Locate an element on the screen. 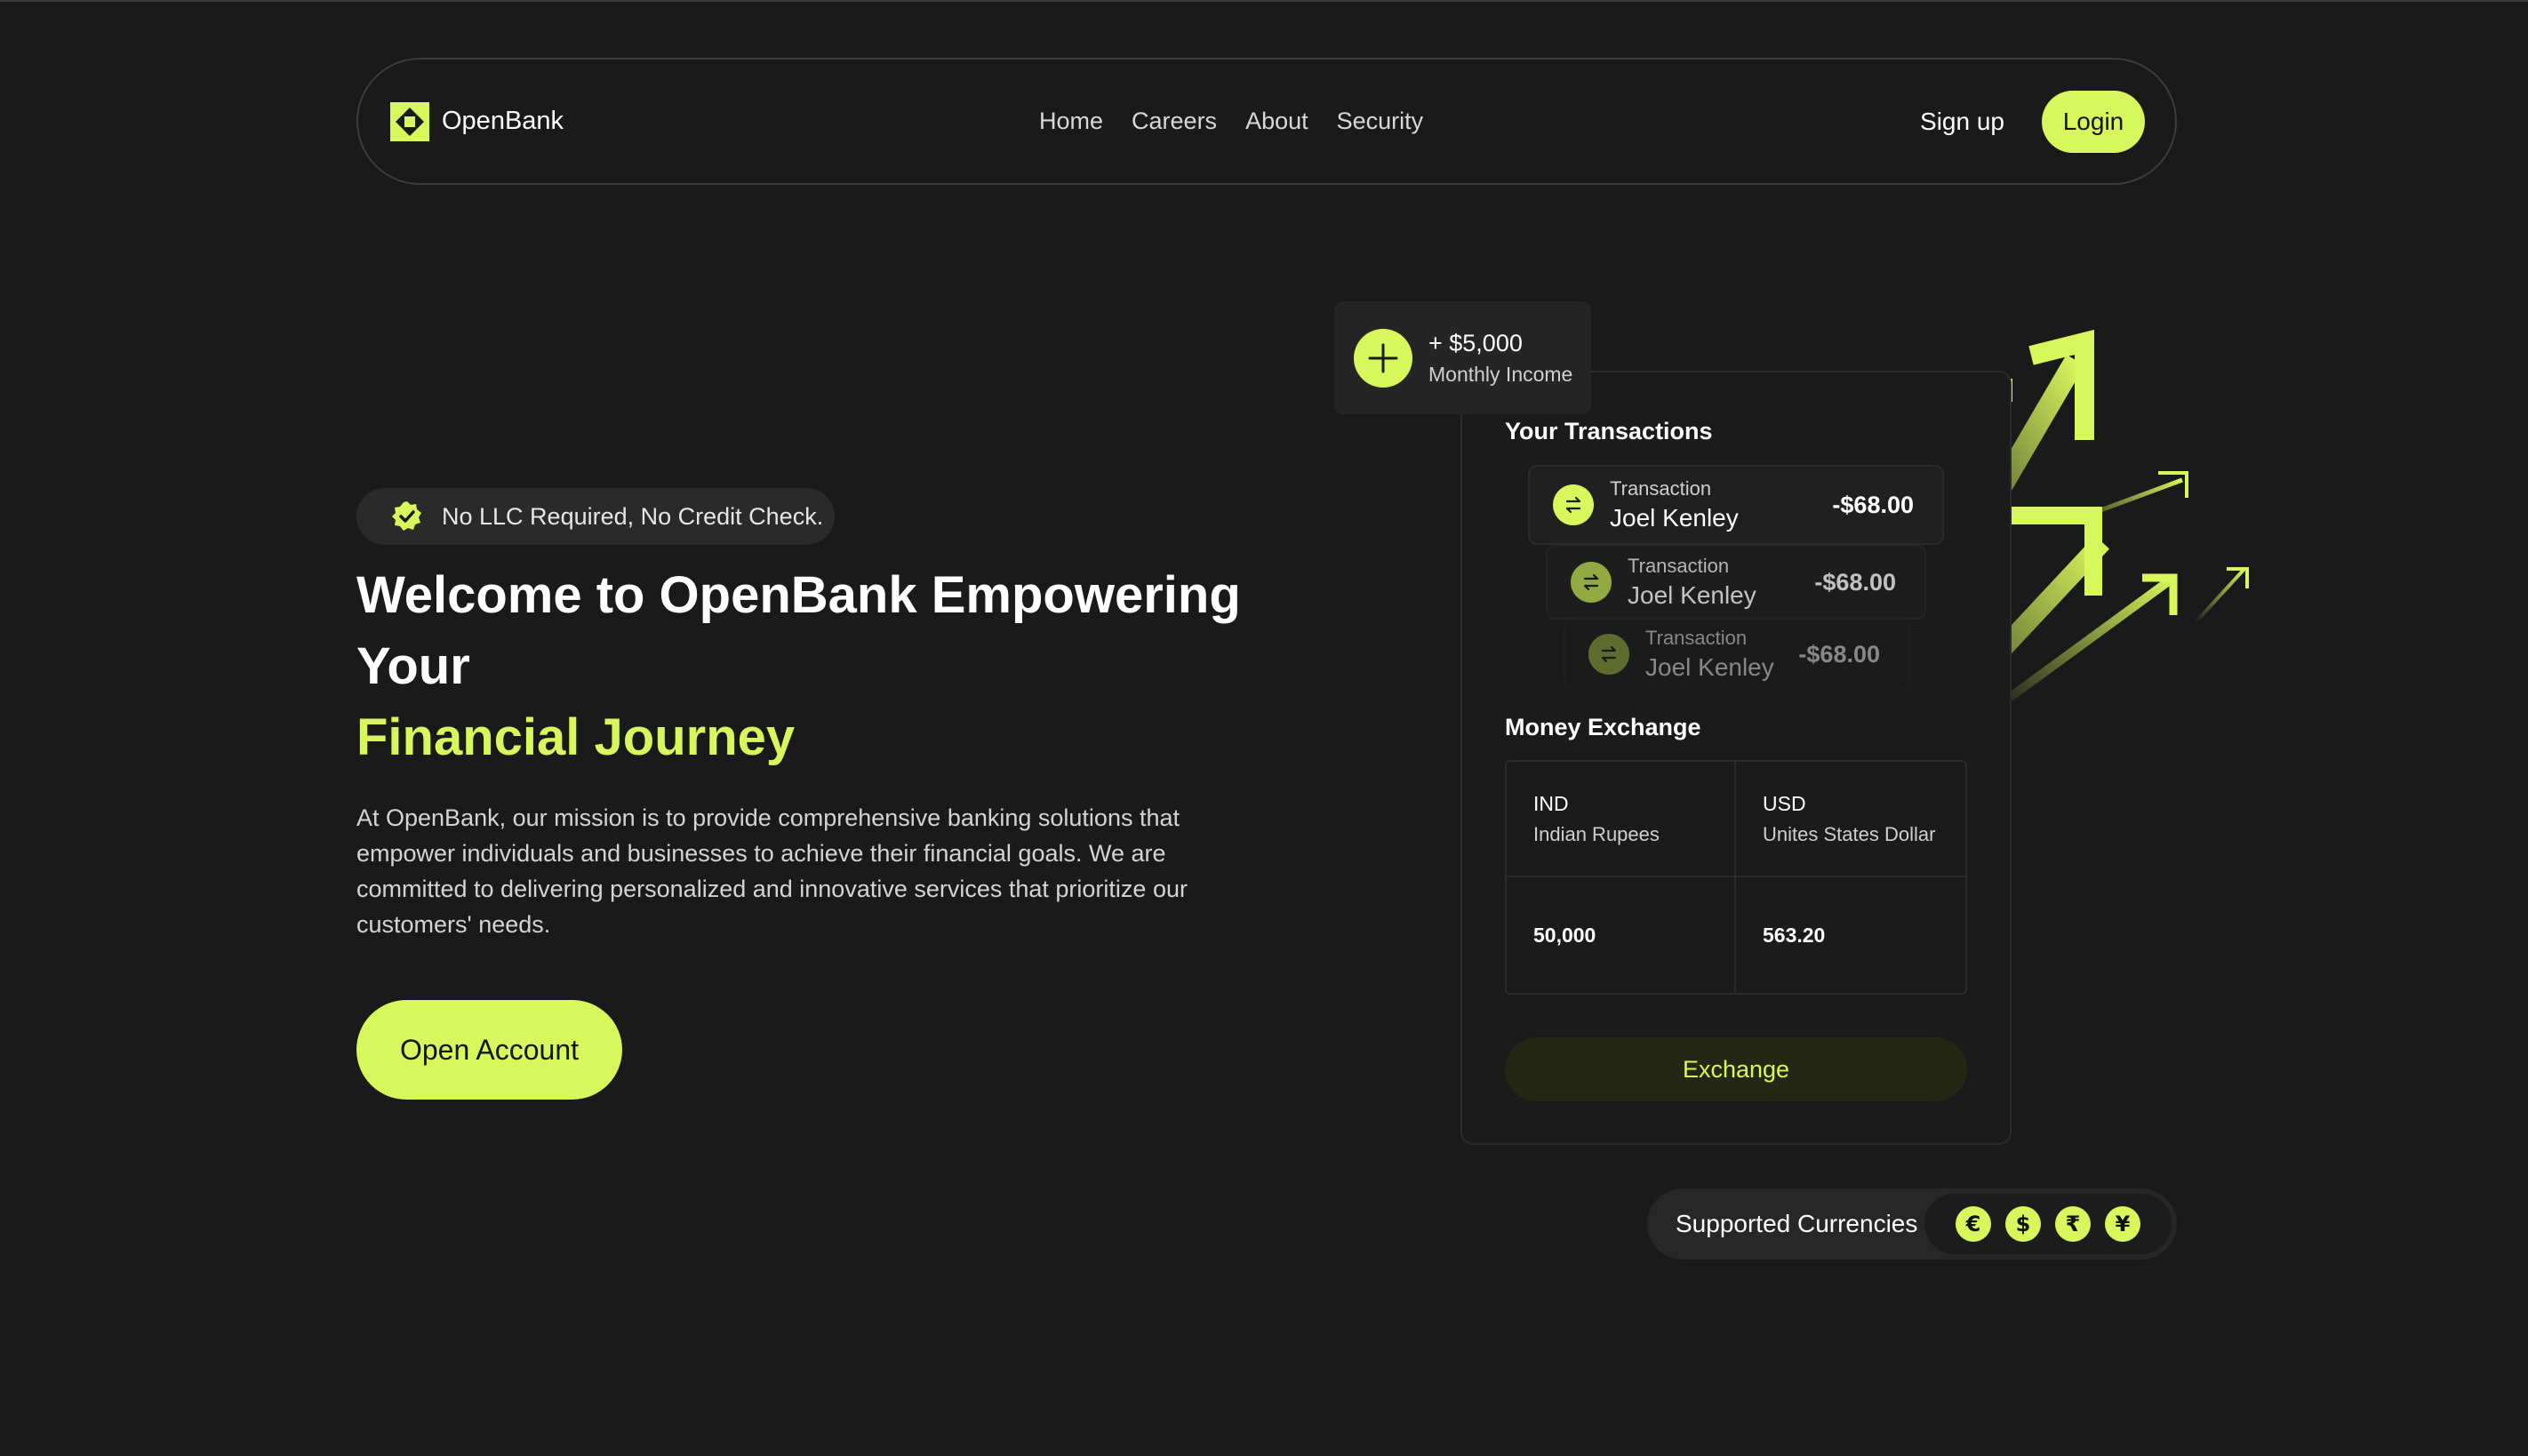 The height and width of the screenshot is (1456, 2528). income-amount: + $5,000 is located at coordinates (1475, 342).